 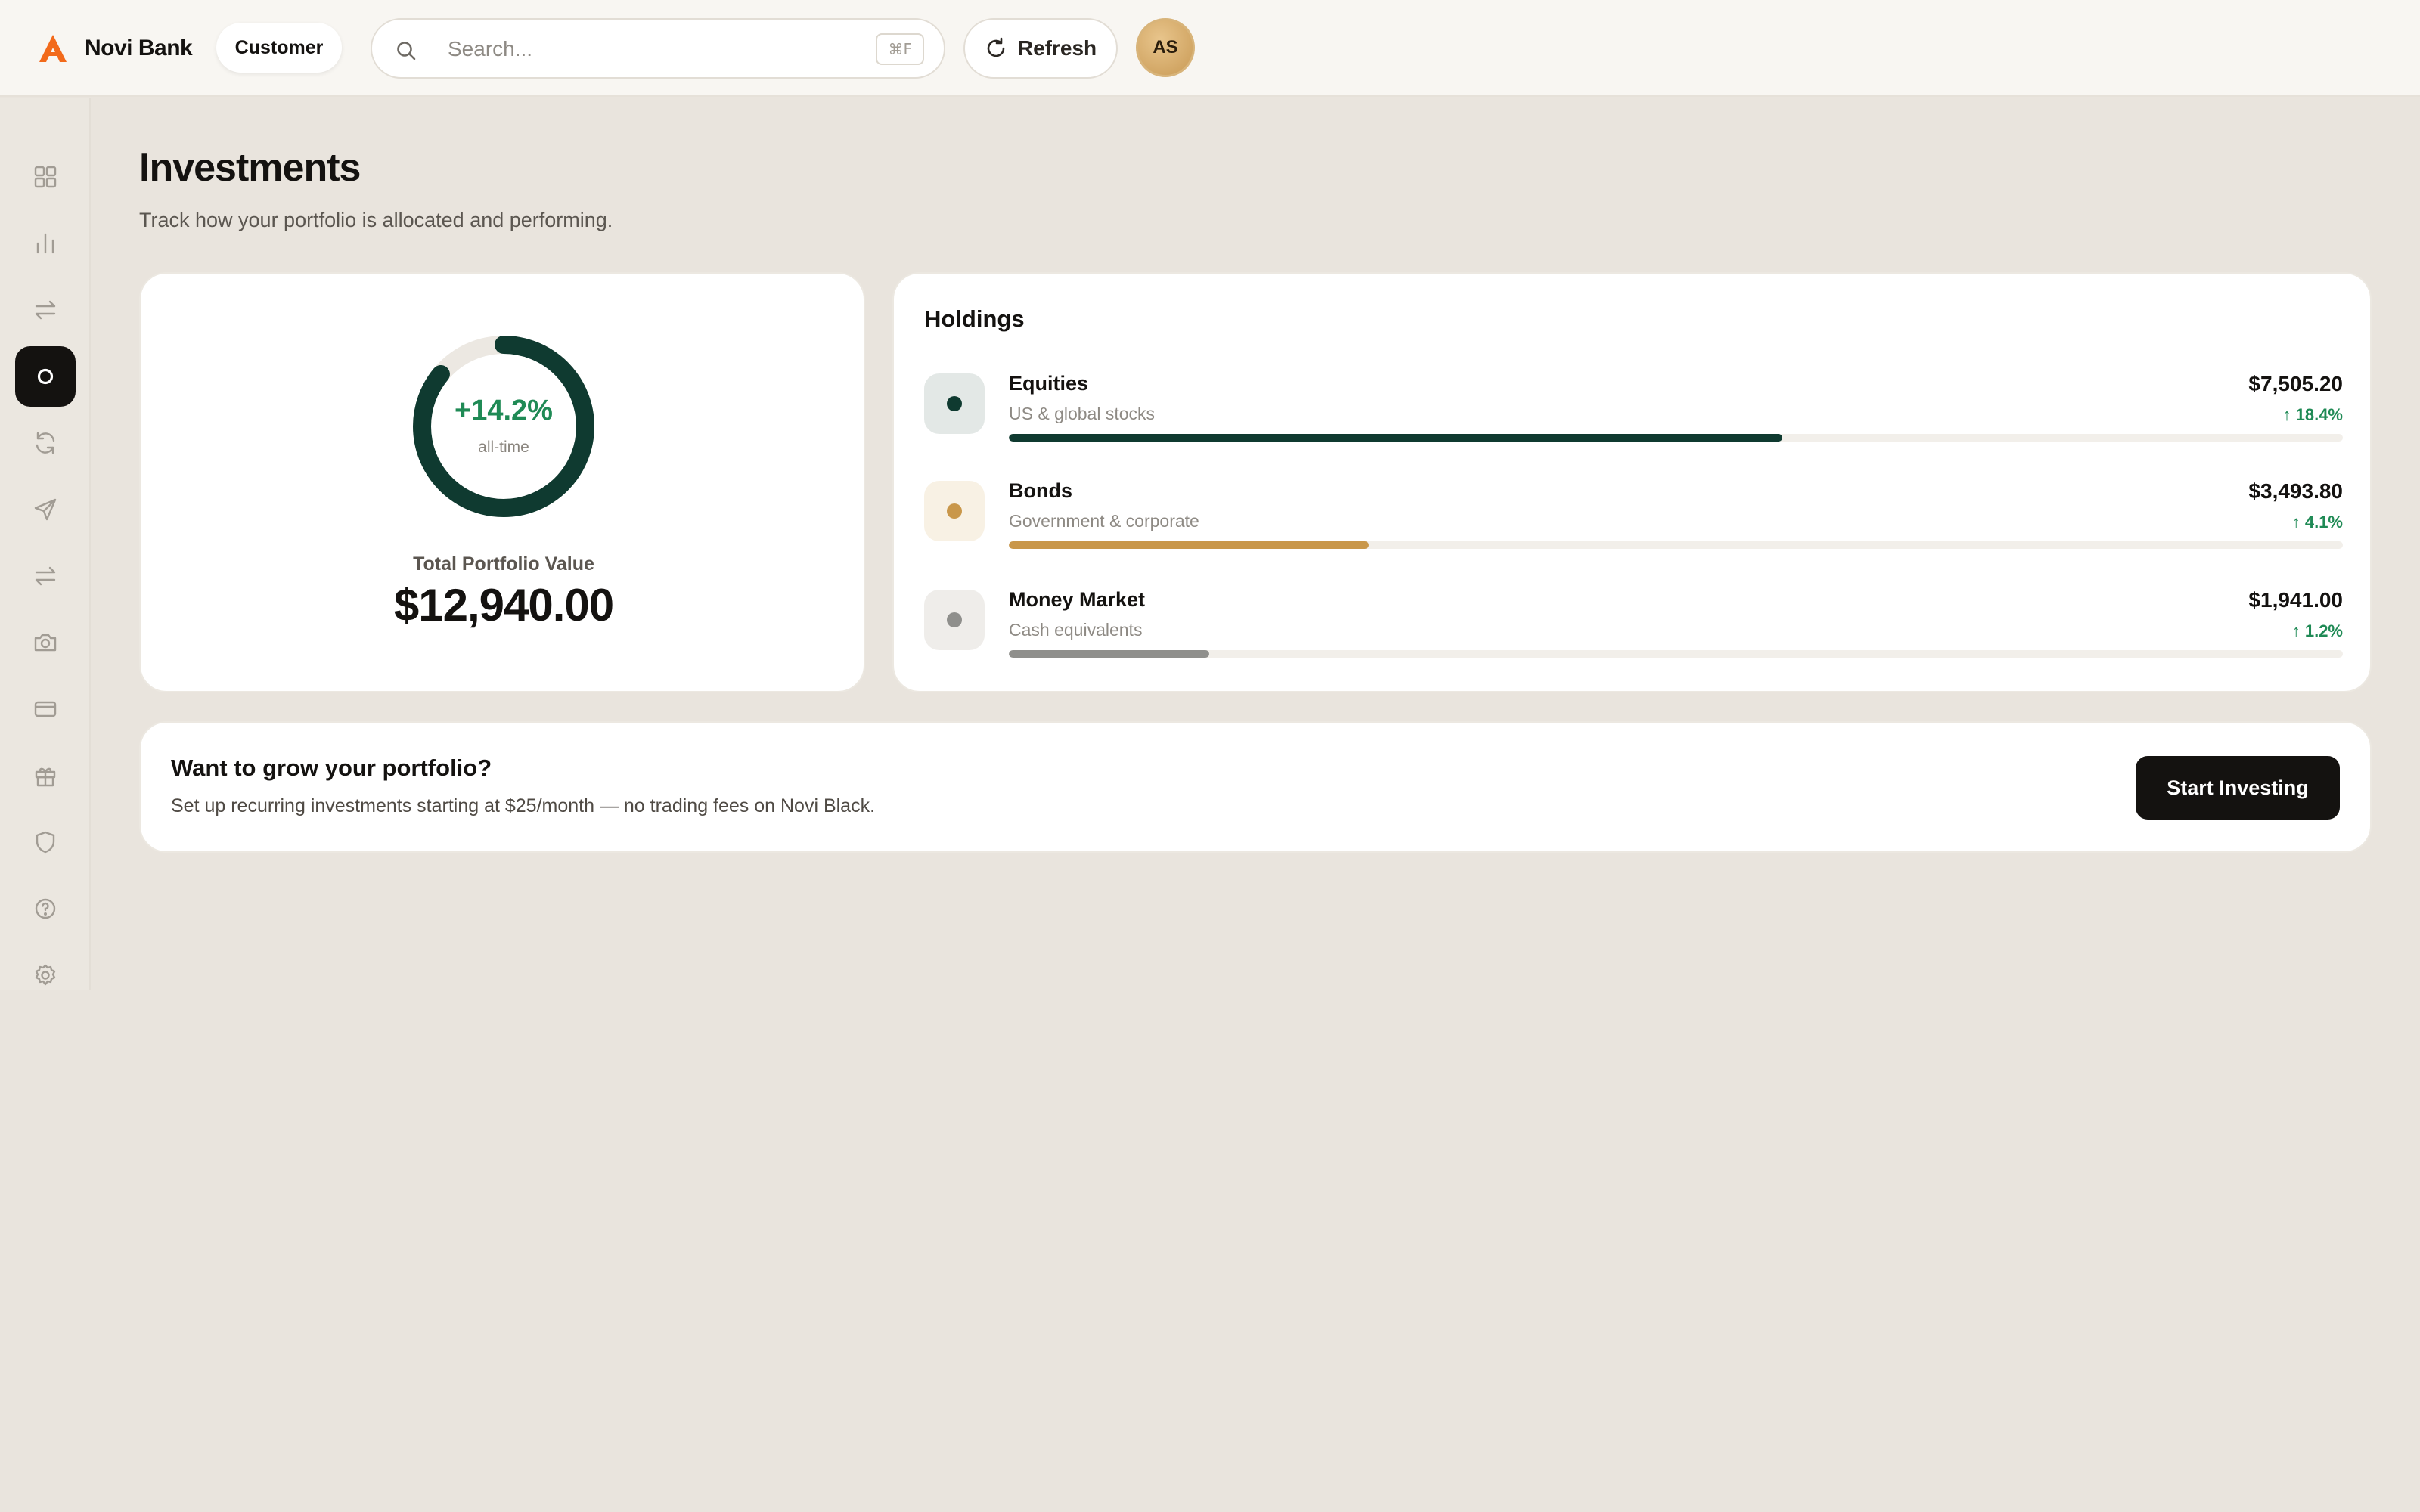 What do you see at coordinates (53, 48) in the screenshot?
I see `brand-logo-icon` at bounding box center [53, 48].